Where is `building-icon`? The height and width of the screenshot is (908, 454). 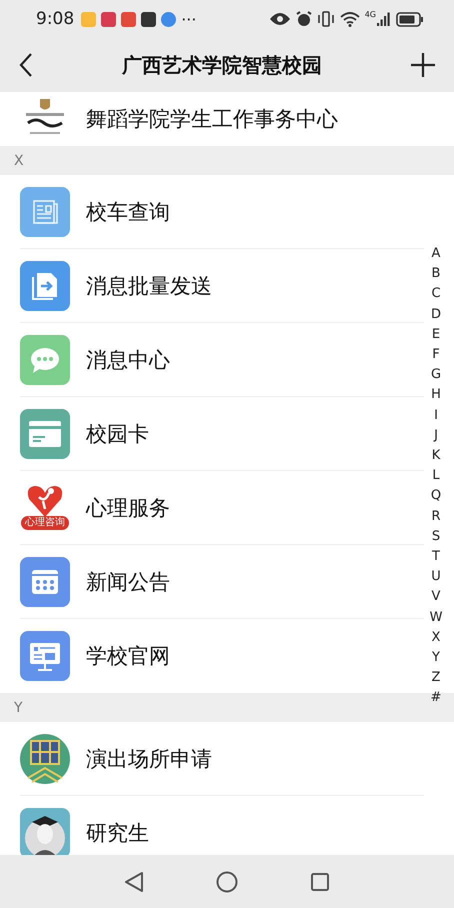 building-icon is located at coordinates (45, 759).